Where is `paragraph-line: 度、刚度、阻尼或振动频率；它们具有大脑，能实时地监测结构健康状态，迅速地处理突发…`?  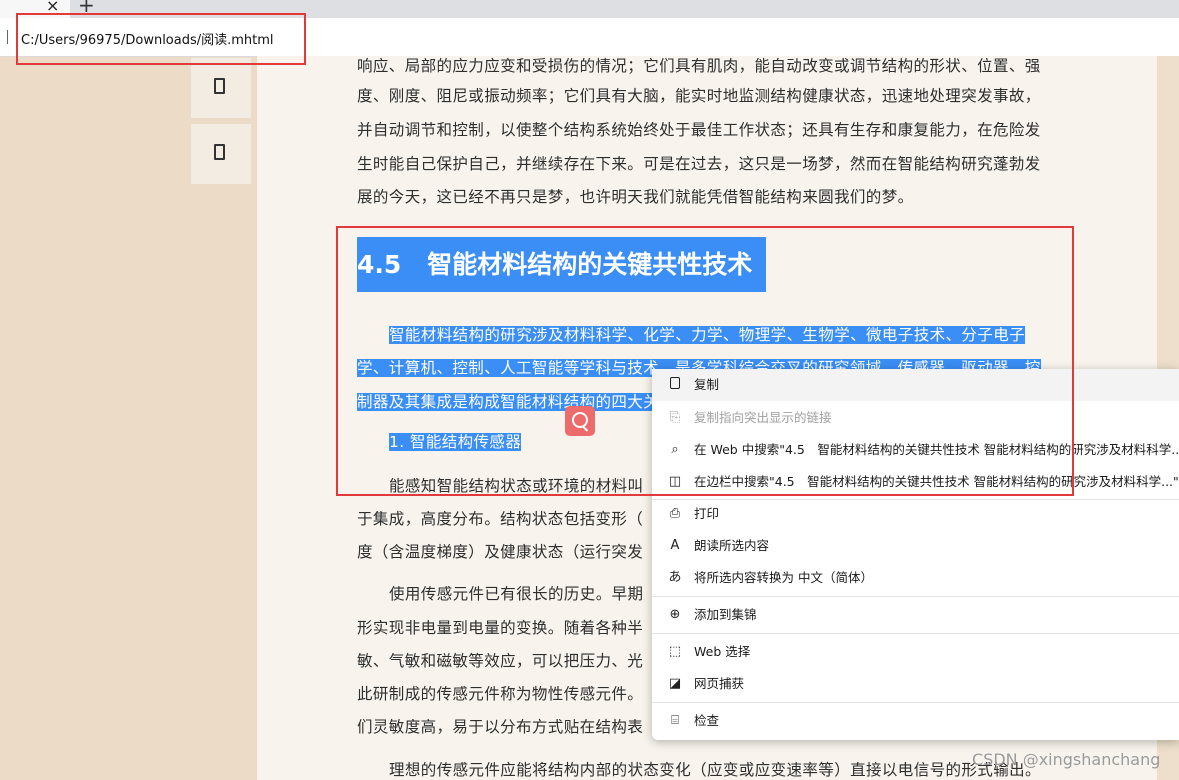
paragraph-line: 度、刚度、阻尼或振动频率；它们具有大脑，能实时地监测结构健康状态，迅速地处理突发… is located at coordinates (699, 96).